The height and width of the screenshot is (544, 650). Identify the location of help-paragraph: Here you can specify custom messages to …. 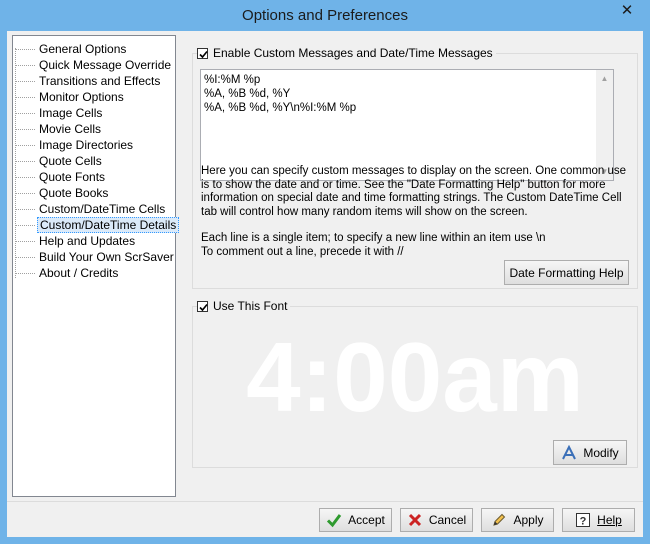
(414, 191).